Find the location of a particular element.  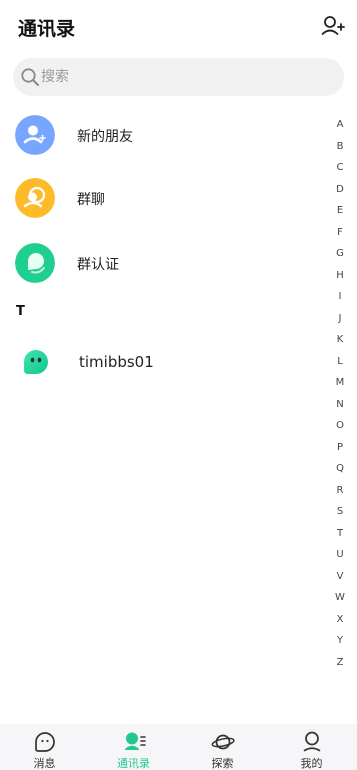

entry-label-group-chat: 群聊 is located at coordinates (91, 200).